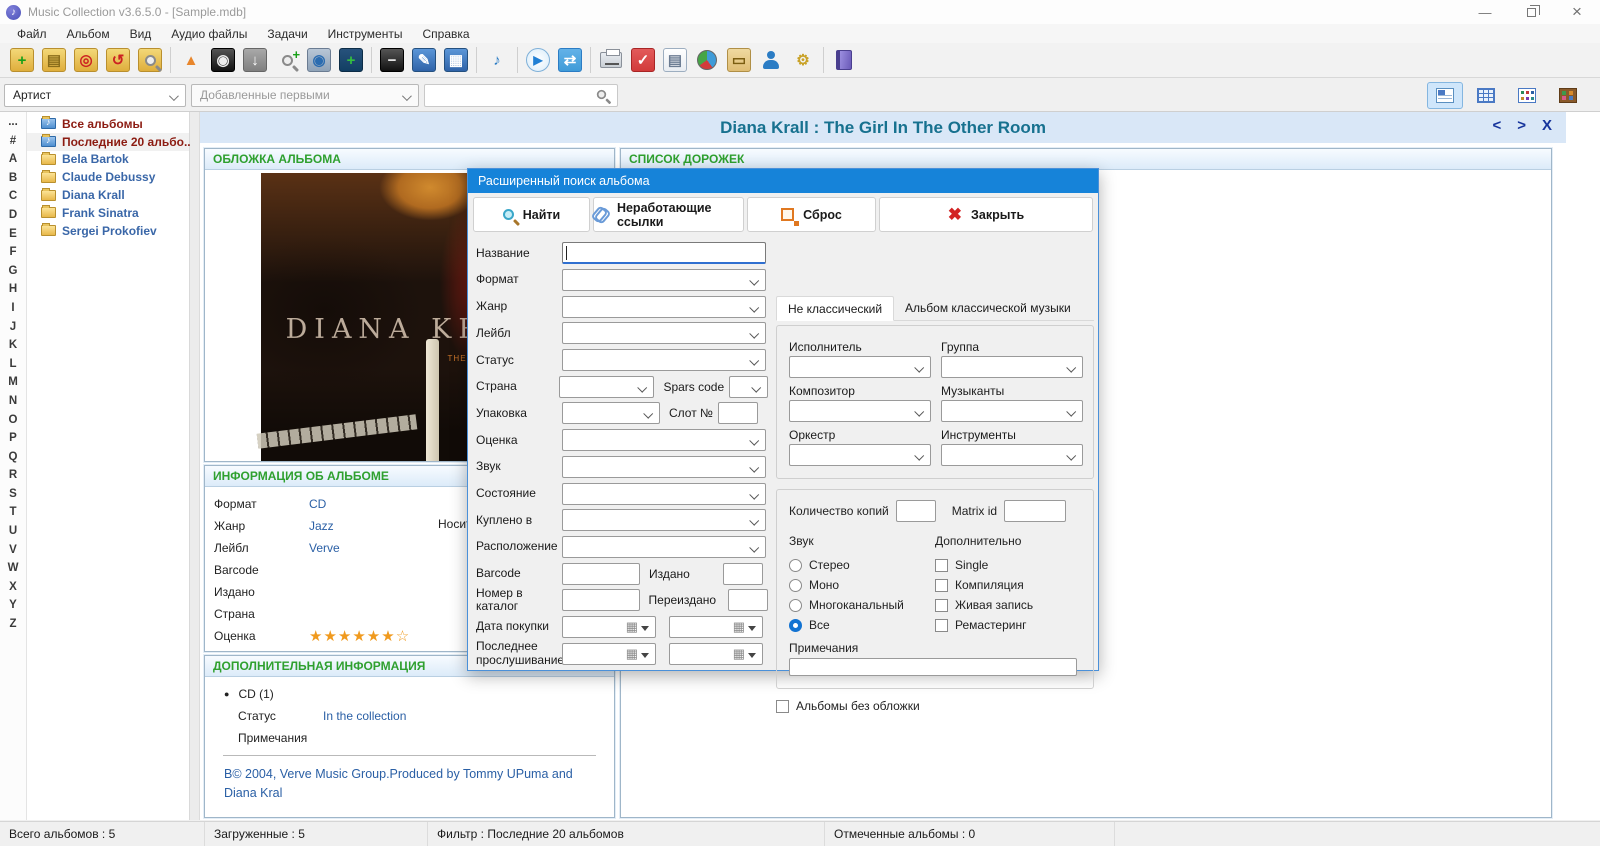 This screenshot has width=1600, height=860. I want to click on last-played-to-picker, so click(716, 653).